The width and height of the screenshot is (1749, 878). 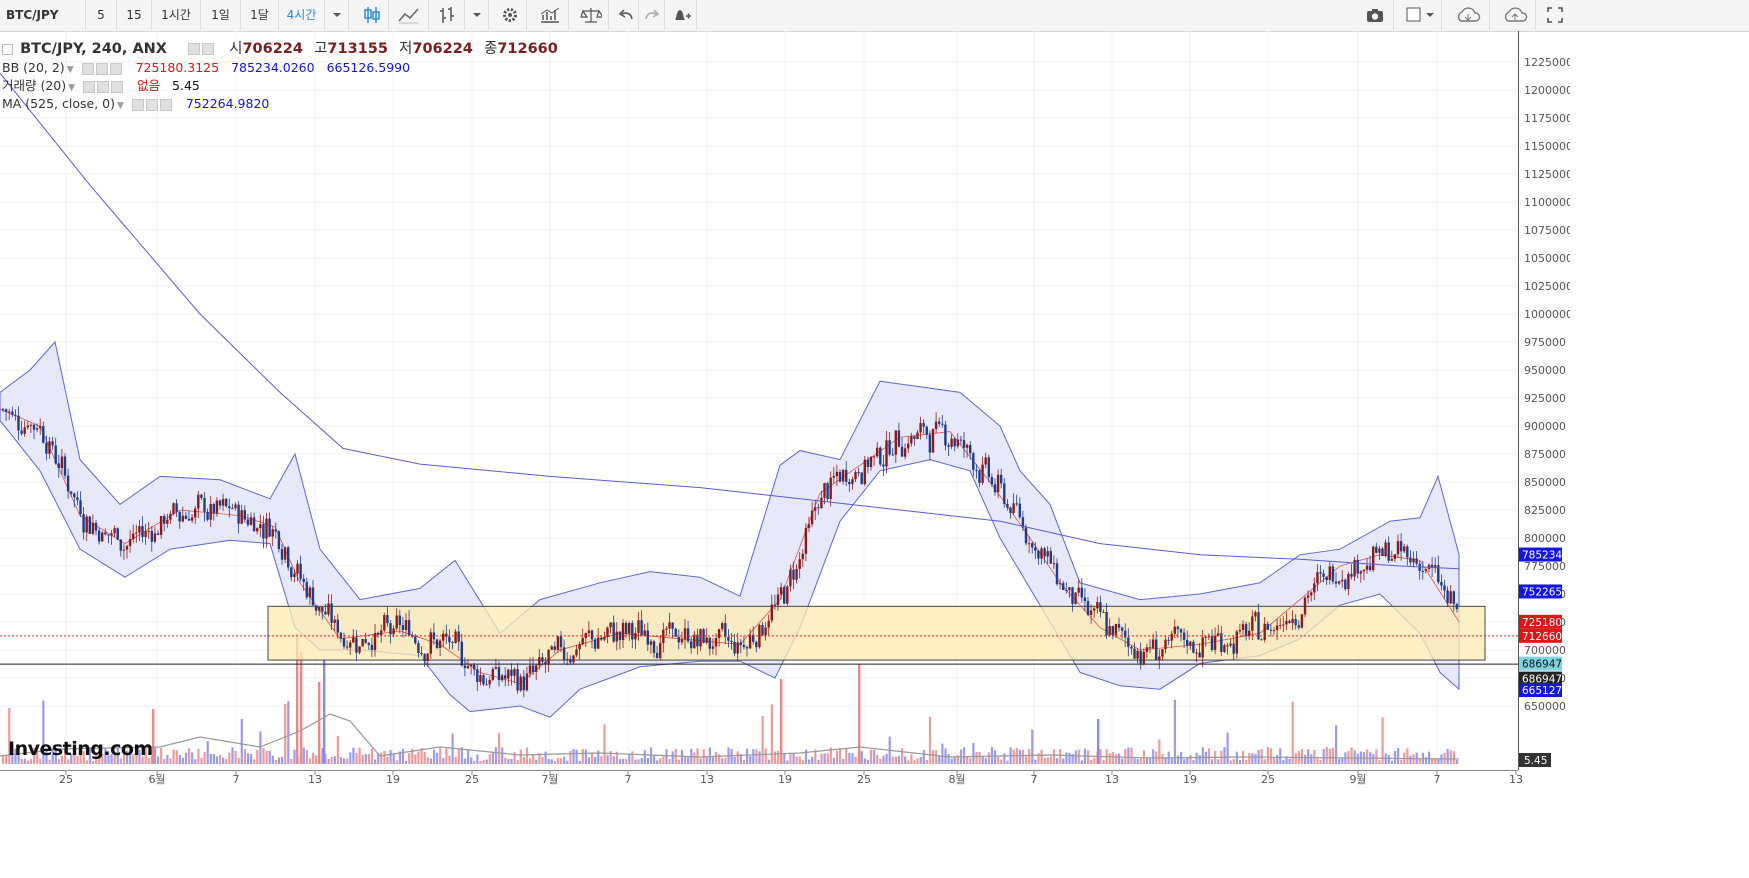 I want to click on interval-1h-button: 1시간, so click(x=176, y=15).